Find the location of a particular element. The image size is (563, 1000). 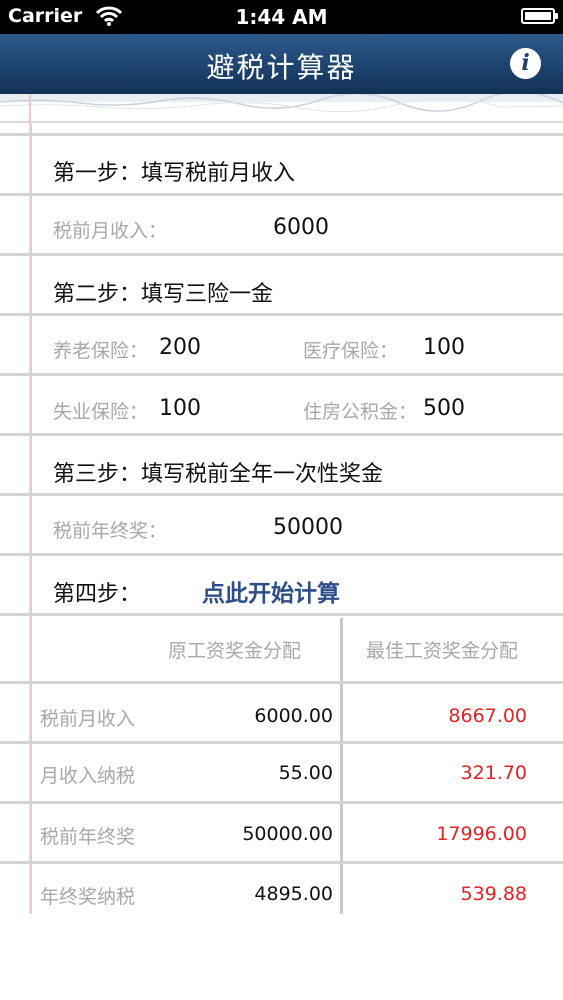

table-row: 税前年终奖 50000.00 17996.00 is located at coordinates (281, 834).